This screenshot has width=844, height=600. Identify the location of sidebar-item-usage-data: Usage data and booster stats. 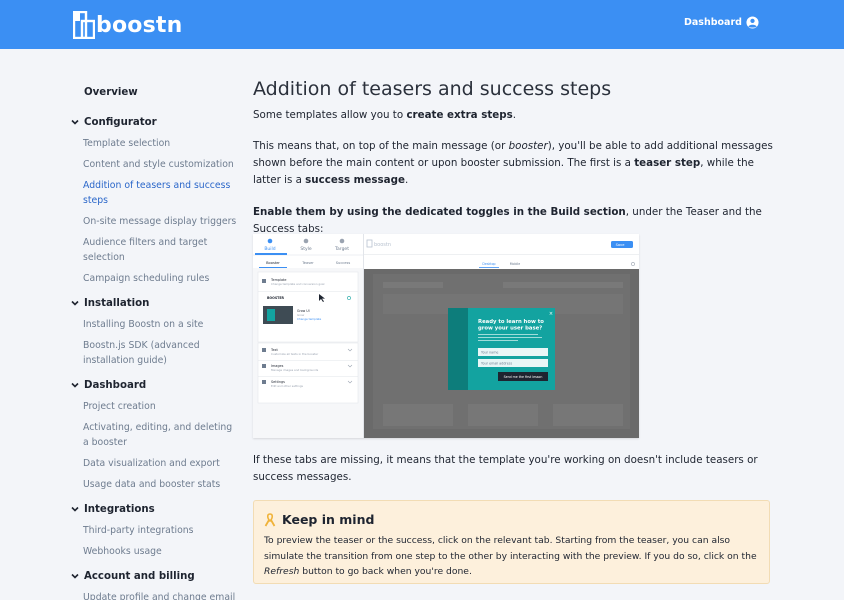
(155, 484).